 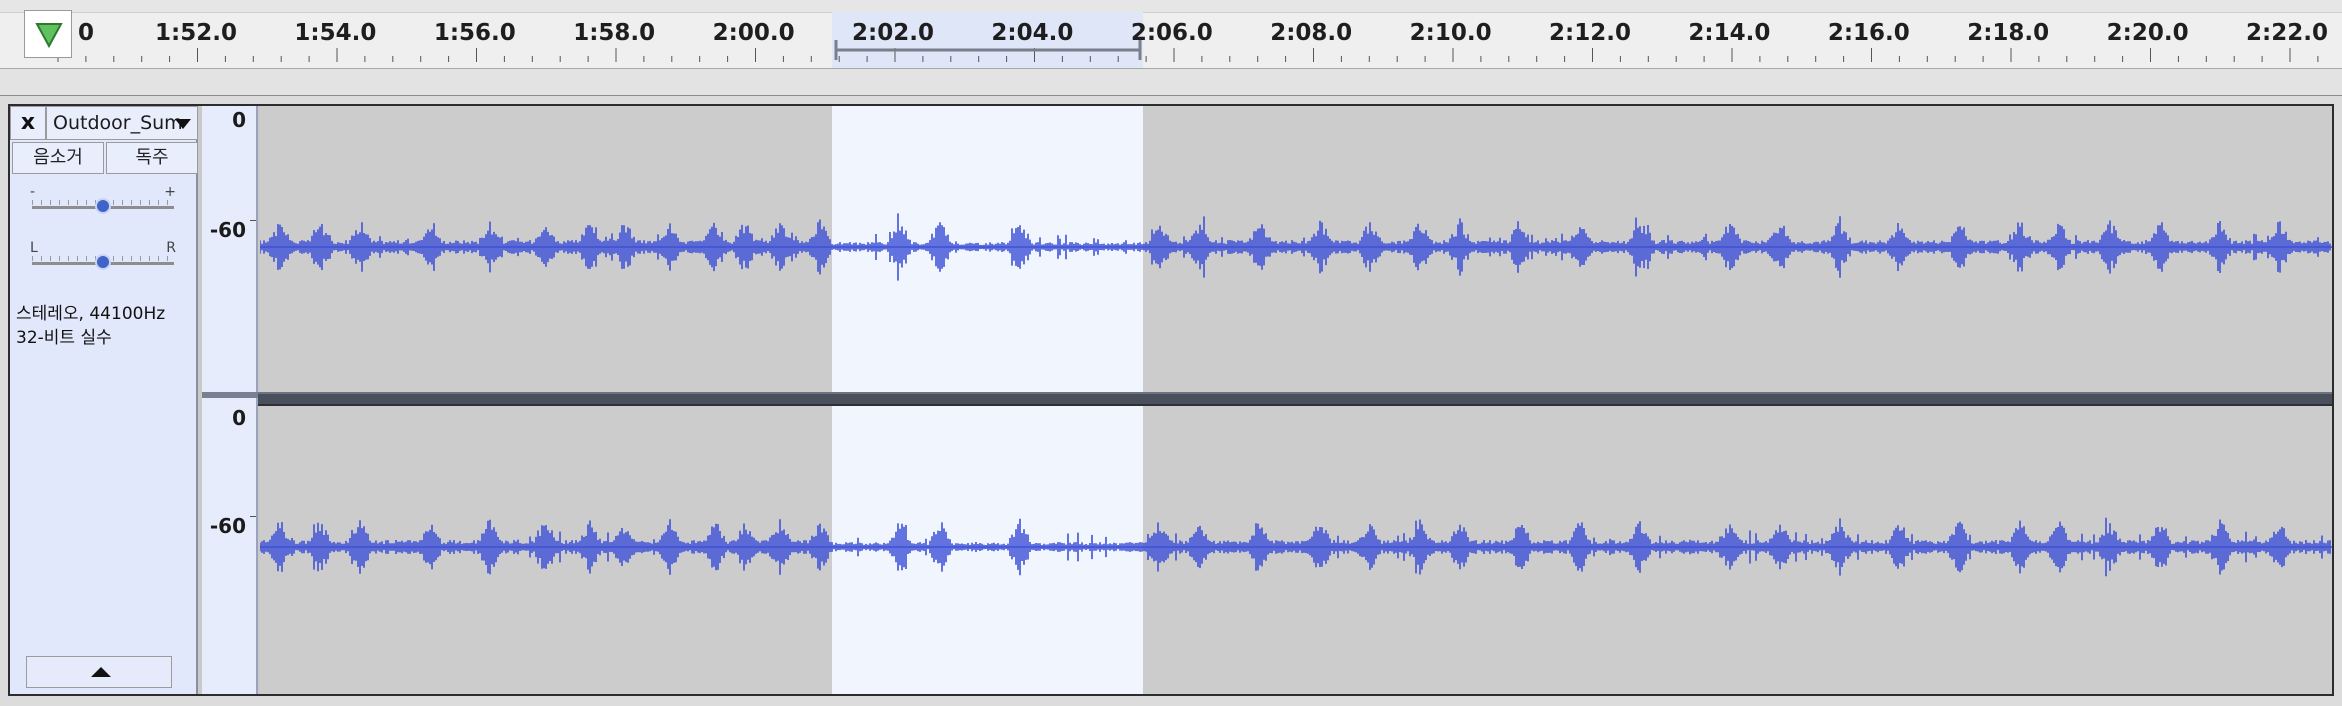 I want to click on ruler-tick-label: 1:54.0, so click(x=335, y=33).